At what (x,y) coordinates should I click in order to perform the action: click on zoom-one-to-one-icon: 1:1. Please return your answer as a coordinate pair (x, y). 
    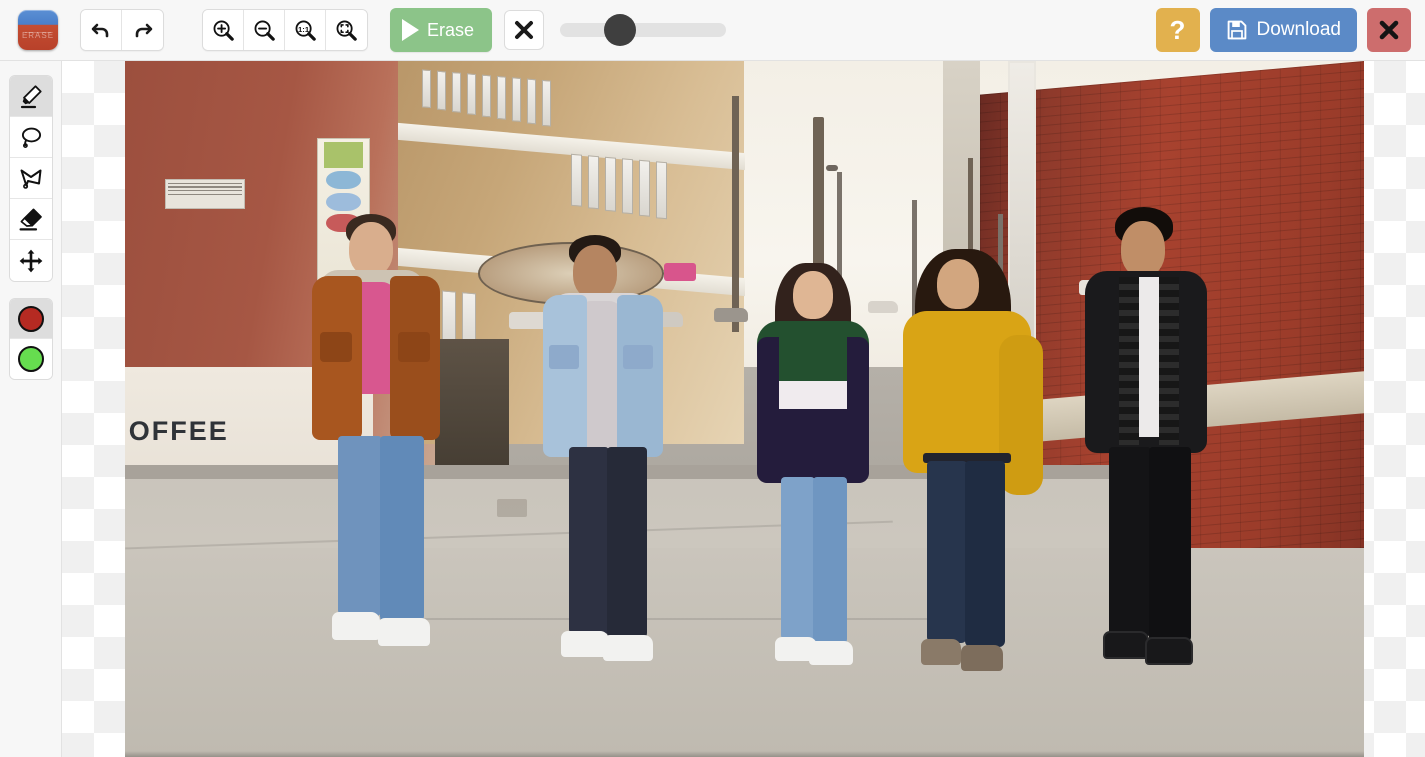
    Looking at the image, I should click on (305, 30).